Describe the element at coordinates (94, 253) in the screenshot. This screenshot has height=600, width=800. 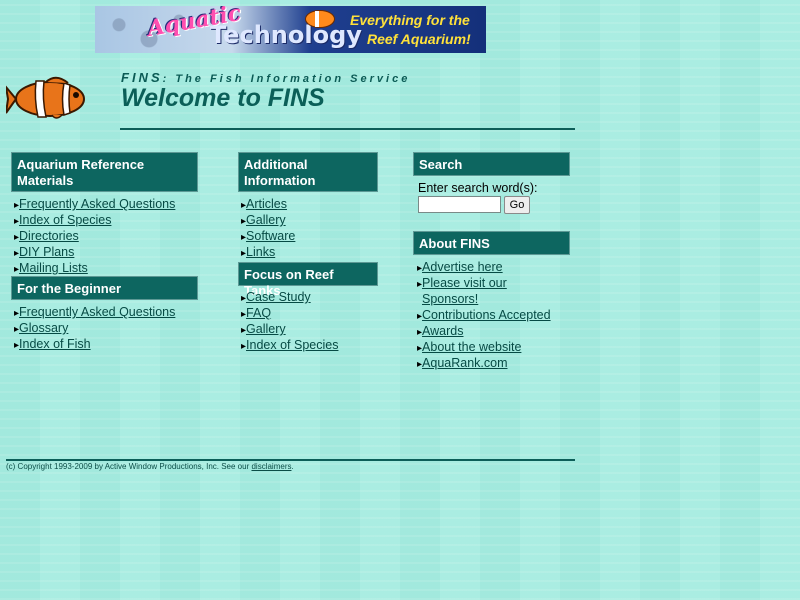
I see `list-item: DIY Plans` at that location.